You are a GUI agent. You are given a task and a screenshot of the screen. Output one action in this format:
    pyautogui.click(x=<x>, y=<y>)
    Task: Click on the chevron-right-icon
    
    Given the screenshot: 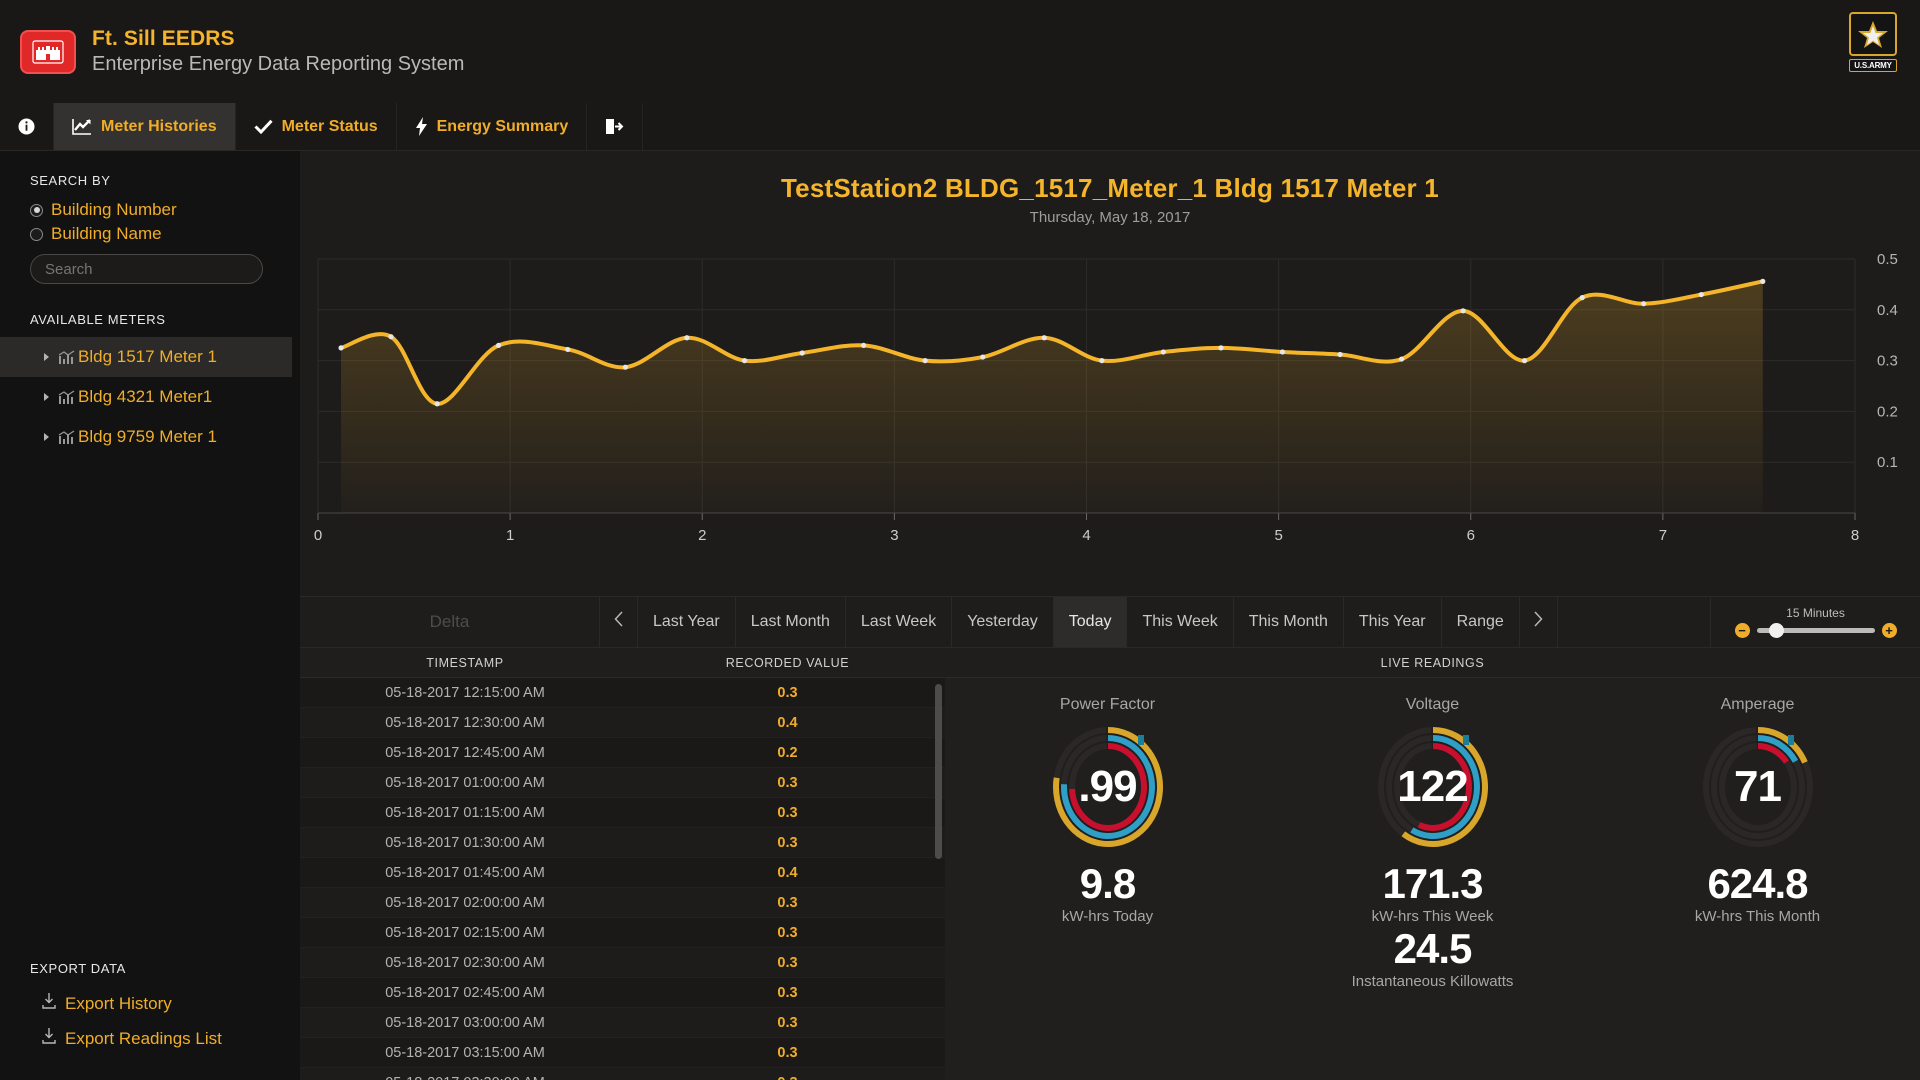 What is the action you would take?
    pyautogui.click(x=1538, y=622)
    